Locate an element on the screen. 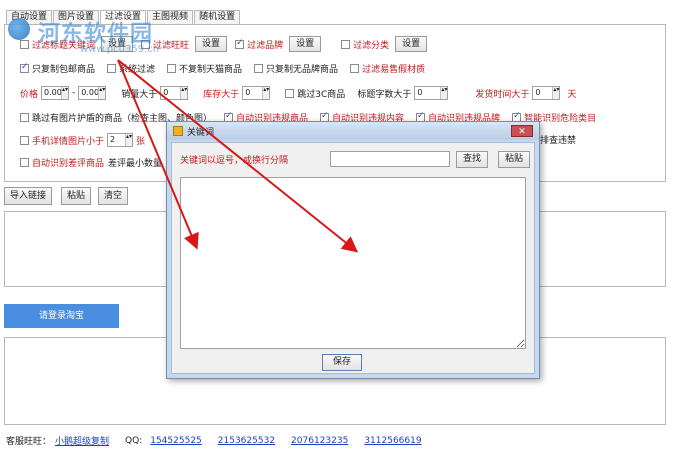 This screenshot has height=458, width=675. banned-check-row: 排查违禁 is located at coordinates (558, 139).